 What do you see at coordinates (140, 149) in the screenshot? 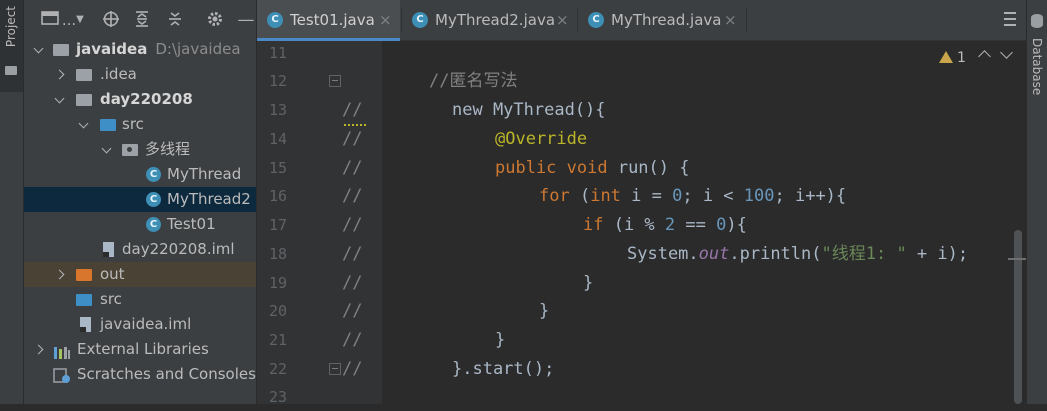
I see `tree-item-package: 多线程` at bounding box center [140, 149].